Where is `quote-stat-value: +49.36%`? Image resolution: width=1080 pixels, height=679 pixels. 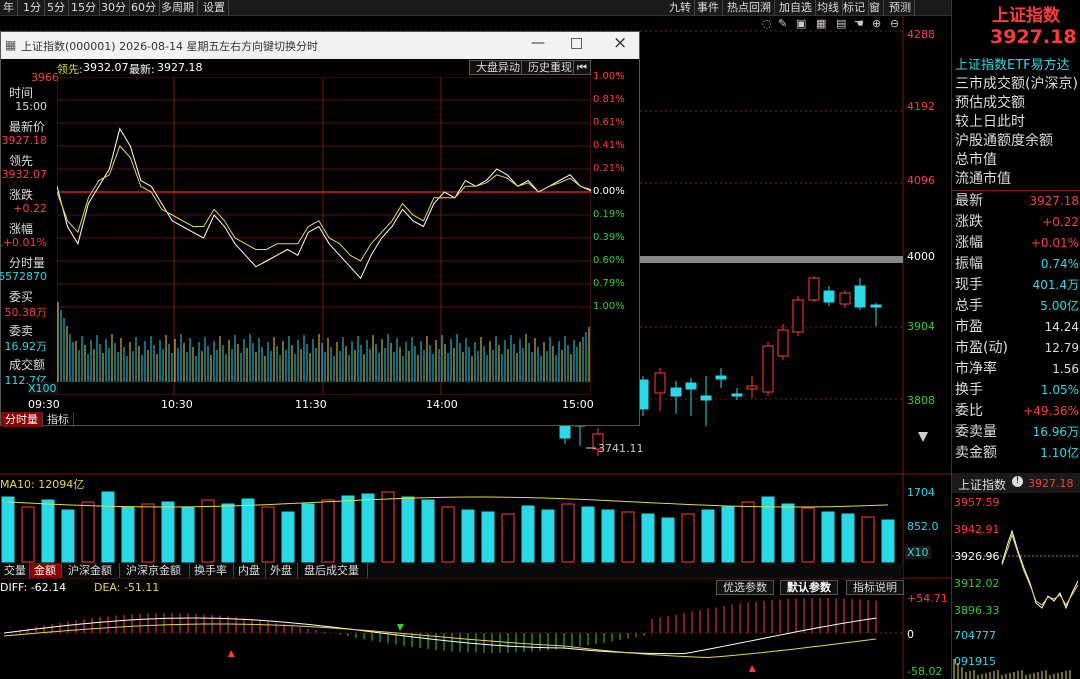
quote-stat-value: +49.36% is located at coordinates (1051, 411).